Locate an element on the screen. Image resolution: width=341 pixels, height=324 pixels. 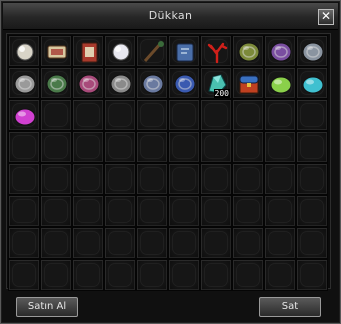
title-bar: Dükkan ✕ is located at coordinates (170, 16).